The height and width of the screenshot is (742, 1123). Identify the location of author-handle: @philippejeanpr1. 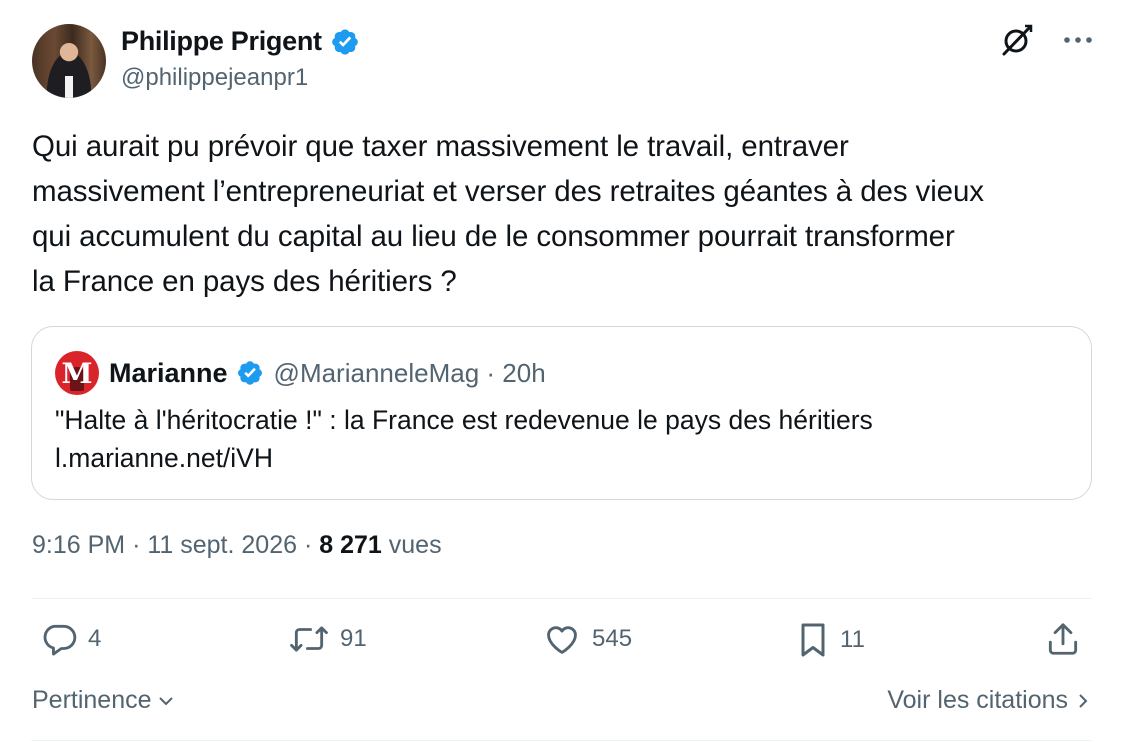
(214, 78).